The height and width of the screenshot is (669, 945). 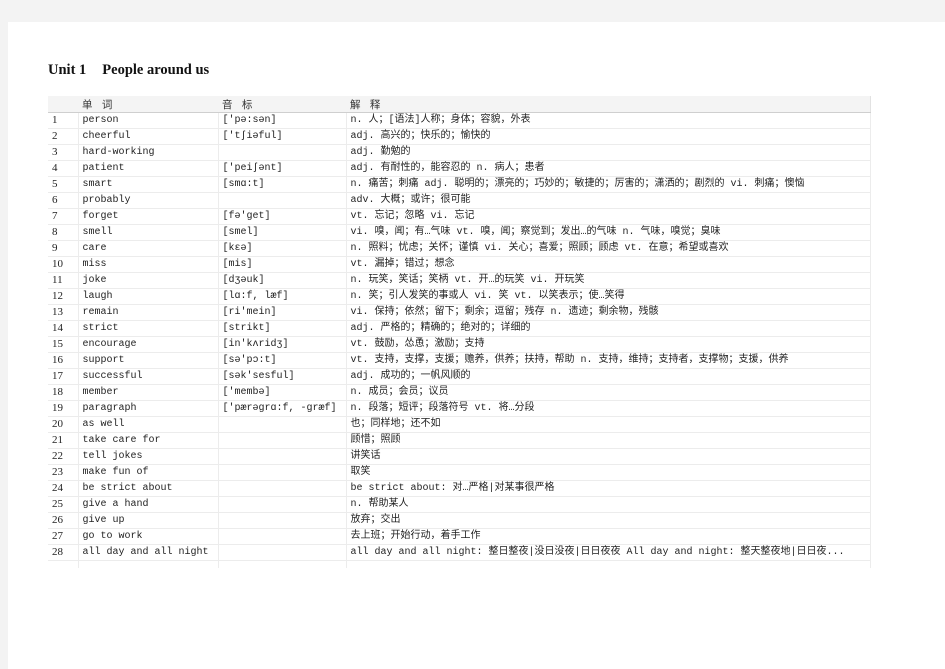 What do you see at coordinates (63, 328) in the screenshot?
I see `row-number: 14` at bounding box center [63, 328].